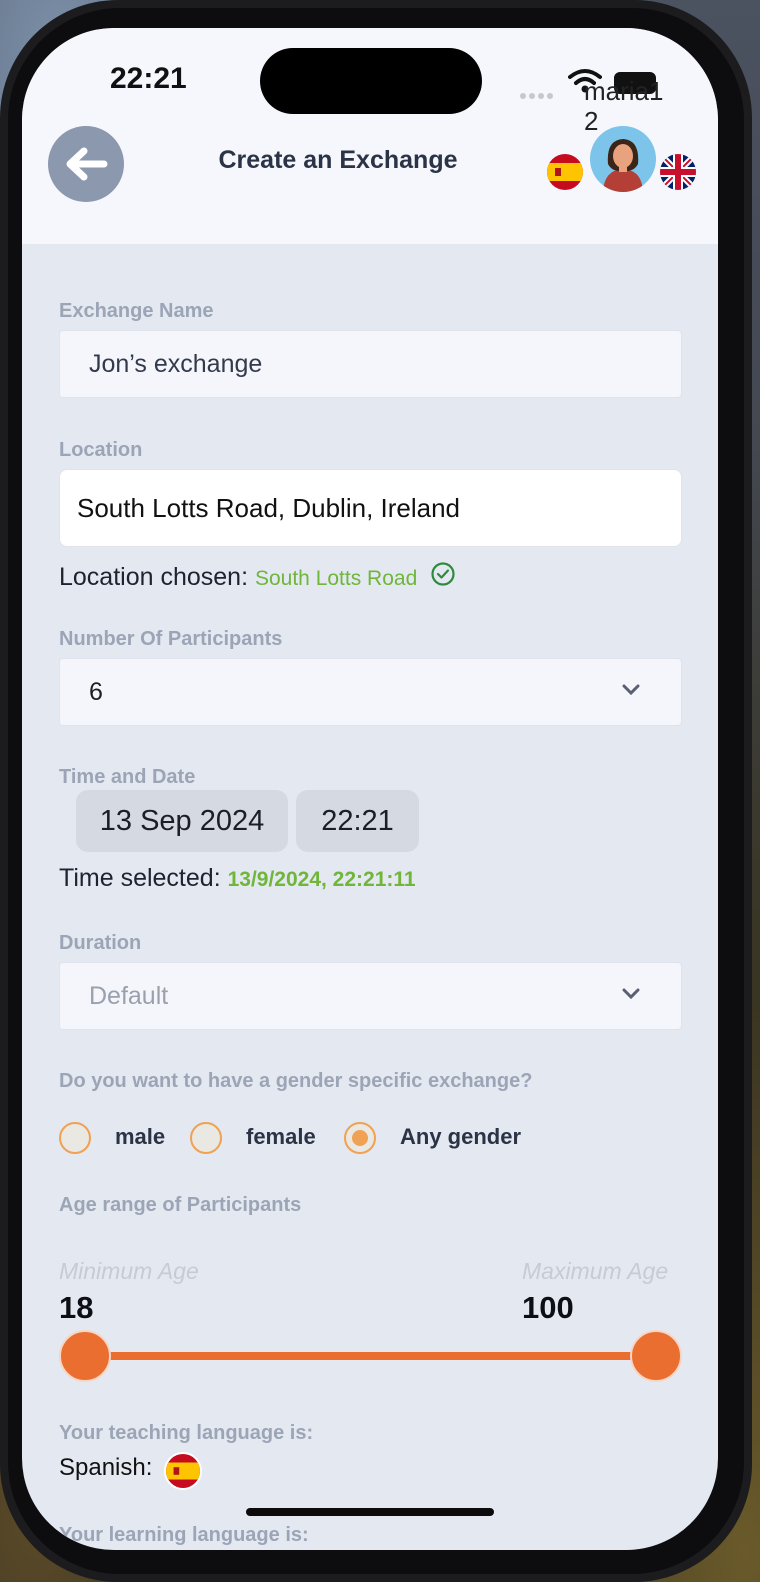 The width and height of the screenshot is (760, 1582). What do you see at coordinates (321, 879) in the screenshot?
I see `time-selected-value: 13/9/2024, 22:21:11` at bounding box center [321, 879].